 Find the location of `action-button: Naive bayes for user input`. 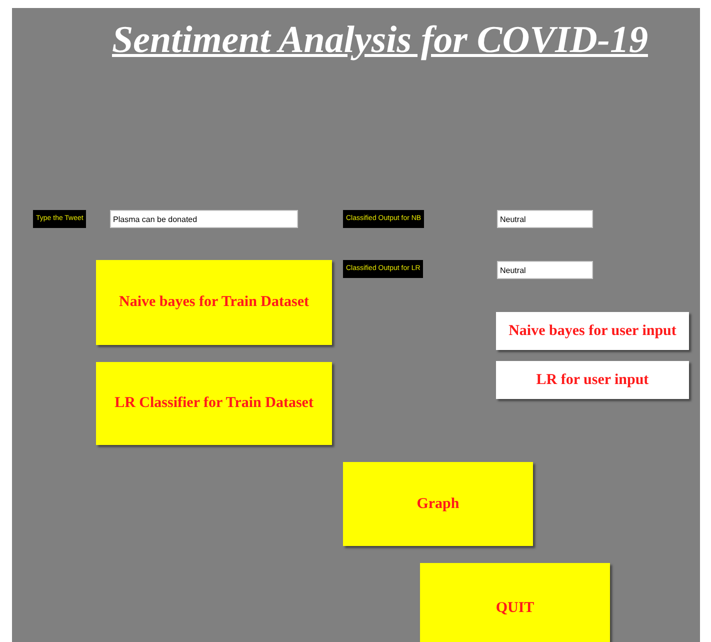

action-button: Naive bayes for user input is located at coordinates (592, 331).